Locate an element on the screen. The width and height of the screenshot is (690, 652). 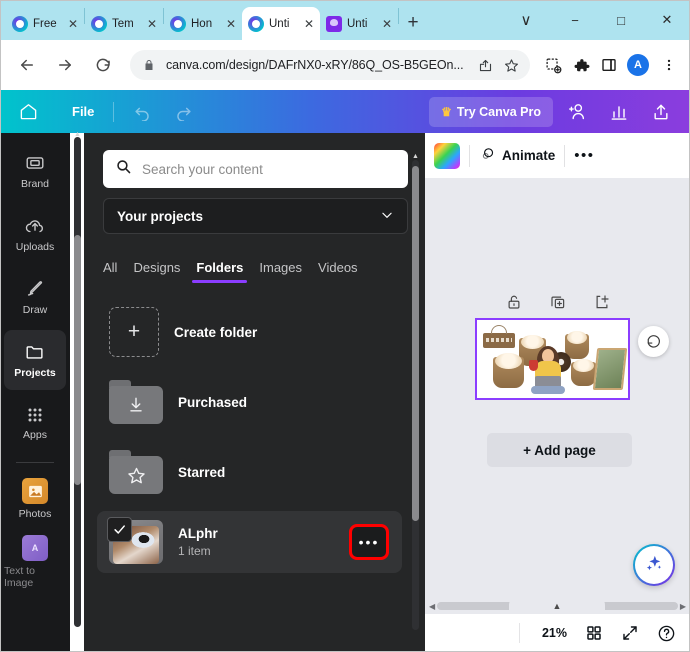
browser-tab-0: Free ✕ is located at coordinates (45, 23).